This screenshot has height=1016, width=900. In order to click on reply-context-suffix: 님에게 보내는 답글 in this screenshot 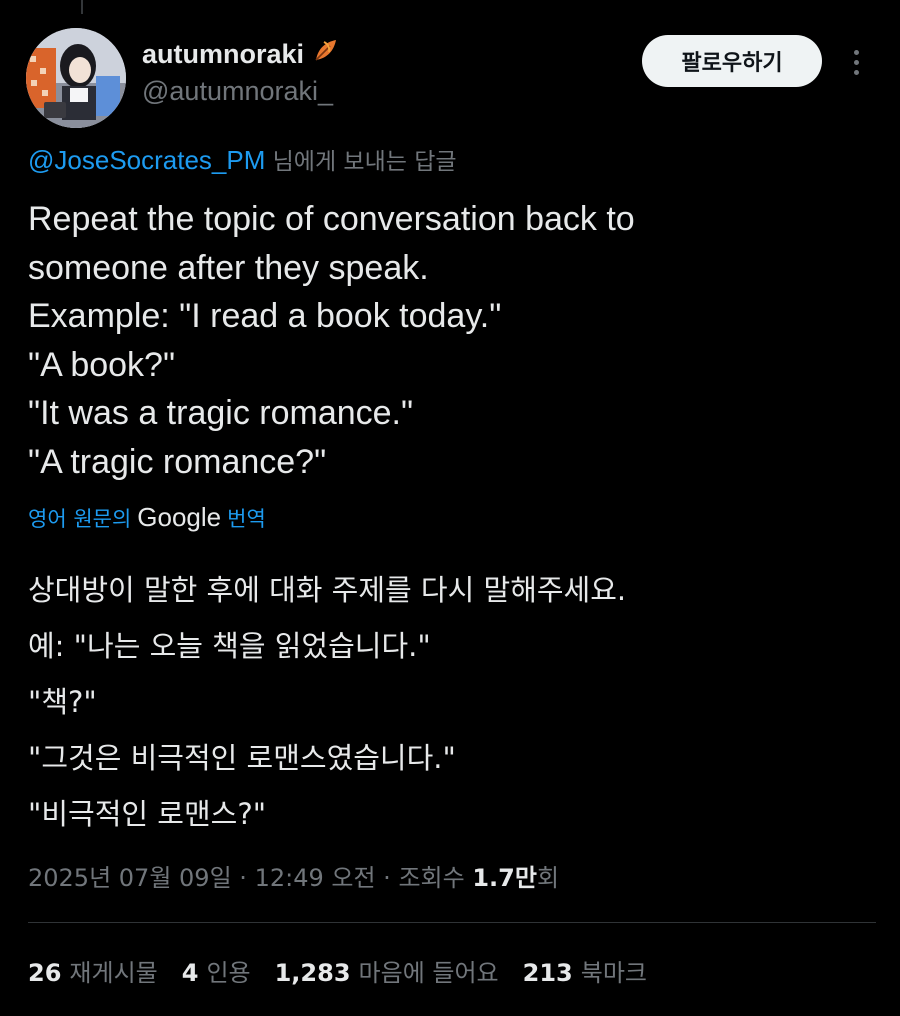, I will do `click(364, 162)`.